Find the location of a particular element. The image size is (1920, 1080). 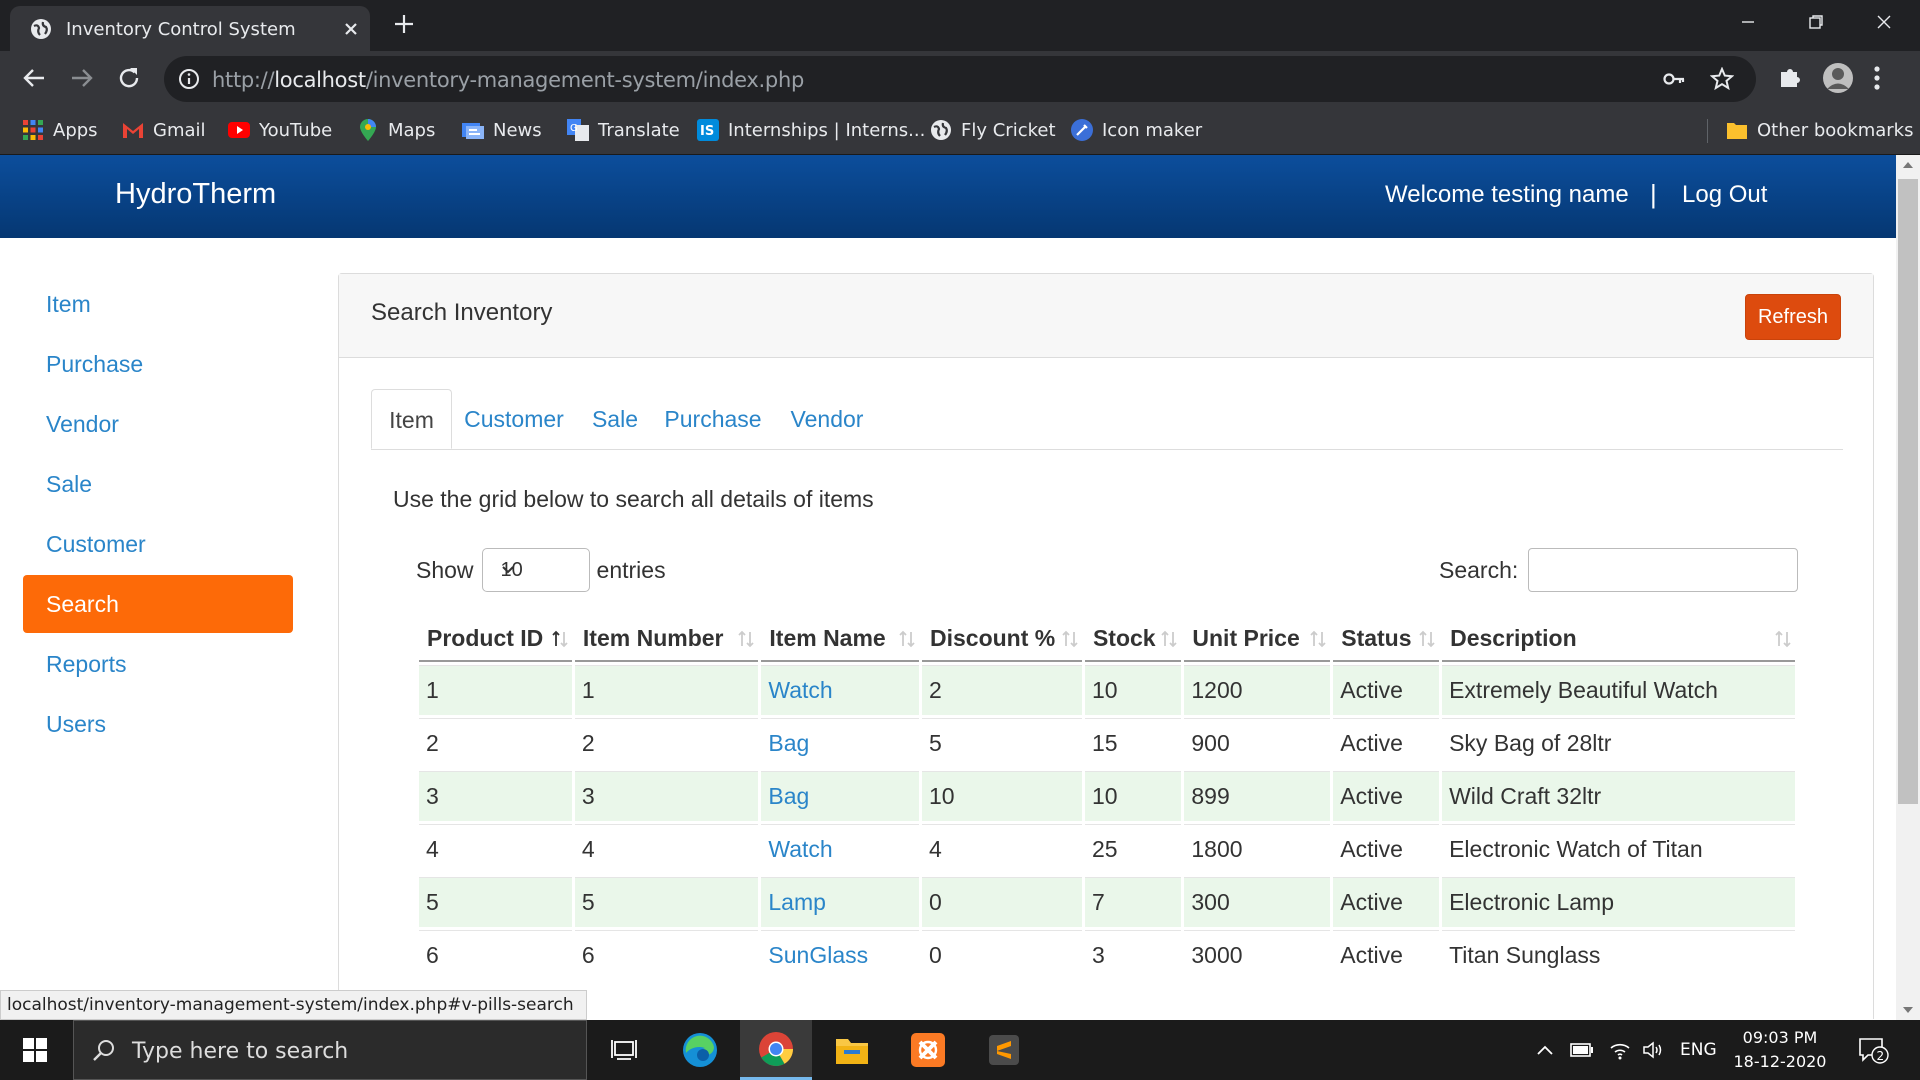

forward-arrow-icon is located at coordinates (82, 78).